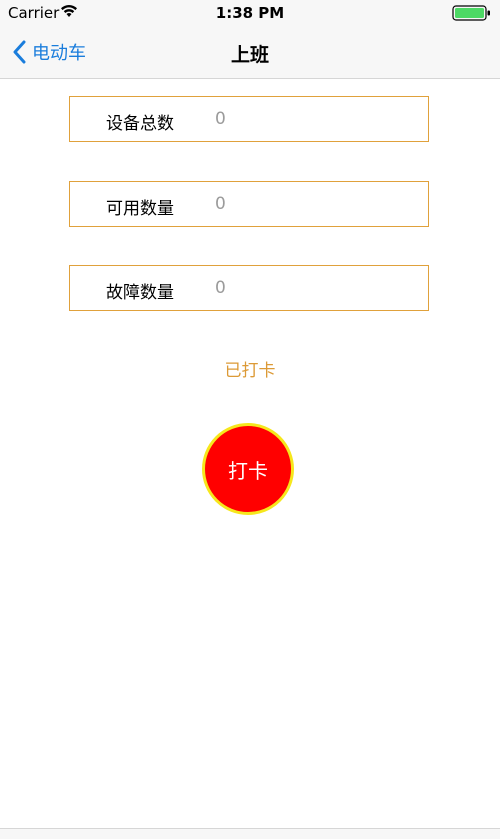 The image size is (500, 839). I want to click on field-faulty-count: 故障数量 0, so click(249, 288).